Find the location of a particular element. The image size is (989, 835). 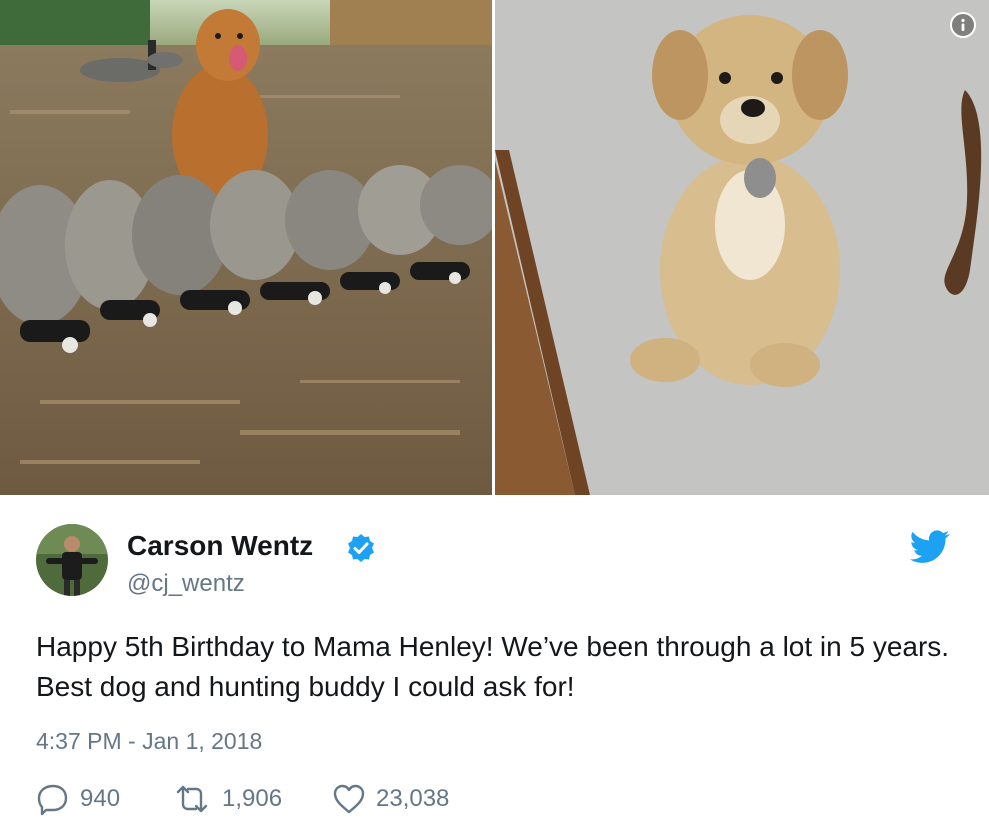

twitter-bird-glyph is located at coordinates (929, 546).